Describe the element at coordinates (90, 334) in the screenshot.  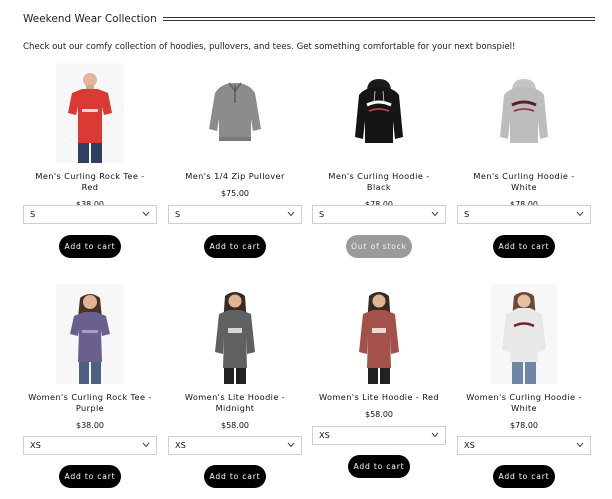
I see `womens-purple-tee-photo` at that location.